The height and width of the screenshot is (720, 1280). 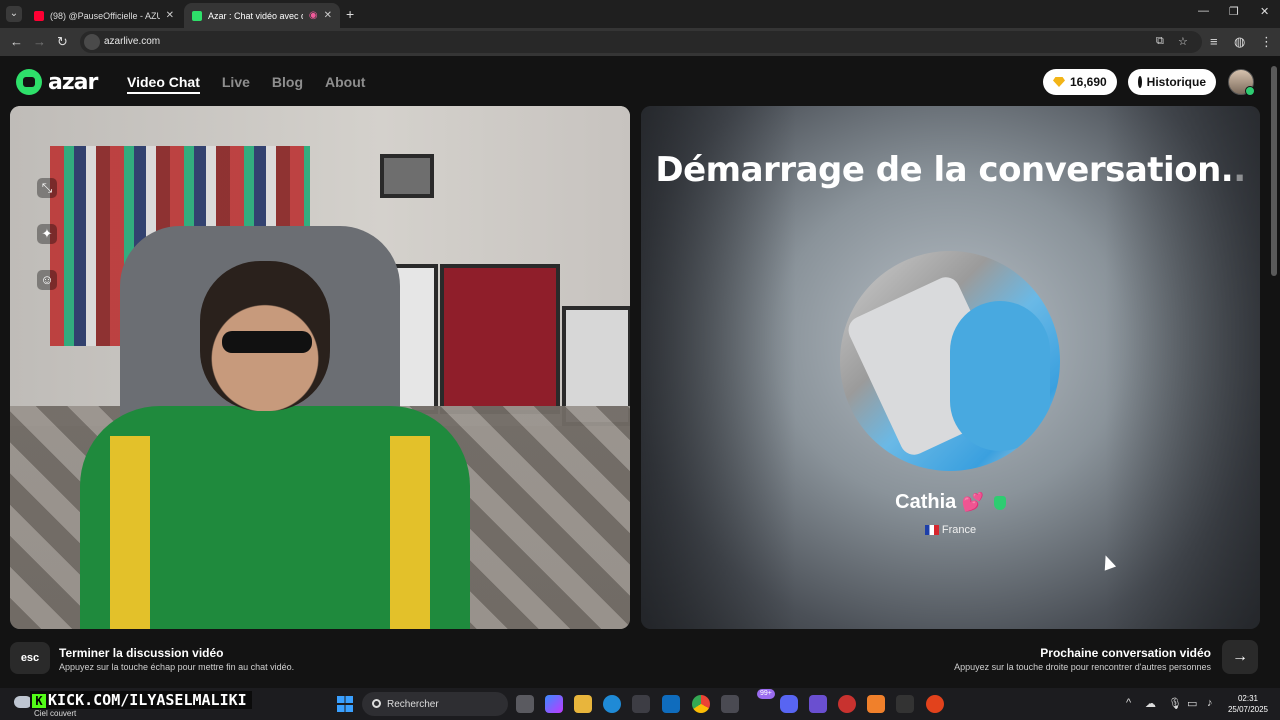 I want to click on next-chat-button: →, so click(x=1240, y=657).